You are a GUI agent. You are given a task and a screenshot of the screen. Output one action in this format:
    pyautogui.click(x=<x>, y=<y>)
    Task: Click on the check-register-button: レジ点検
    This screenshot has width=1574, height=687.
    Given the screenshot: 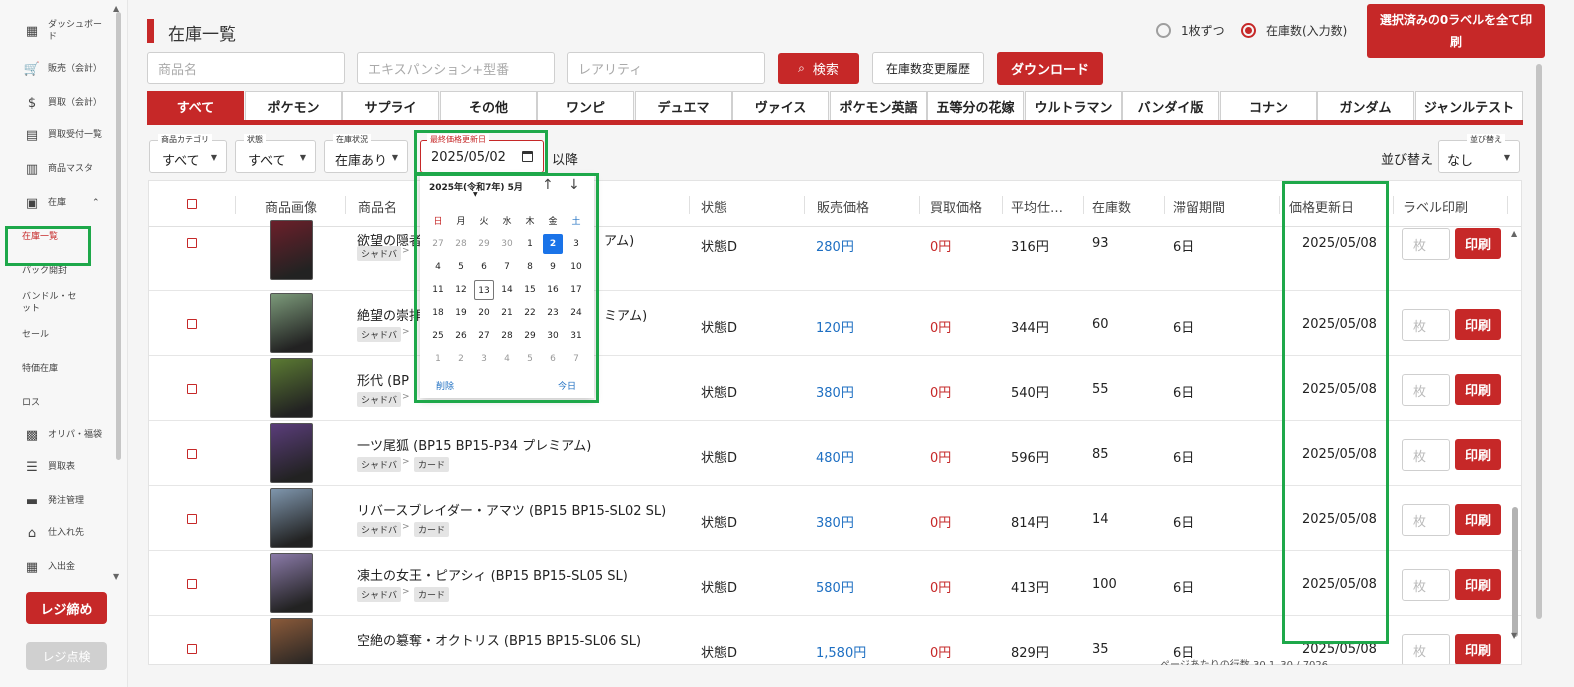 What is the action you would take?
    pyautogui.click(x=66, y=656)
    